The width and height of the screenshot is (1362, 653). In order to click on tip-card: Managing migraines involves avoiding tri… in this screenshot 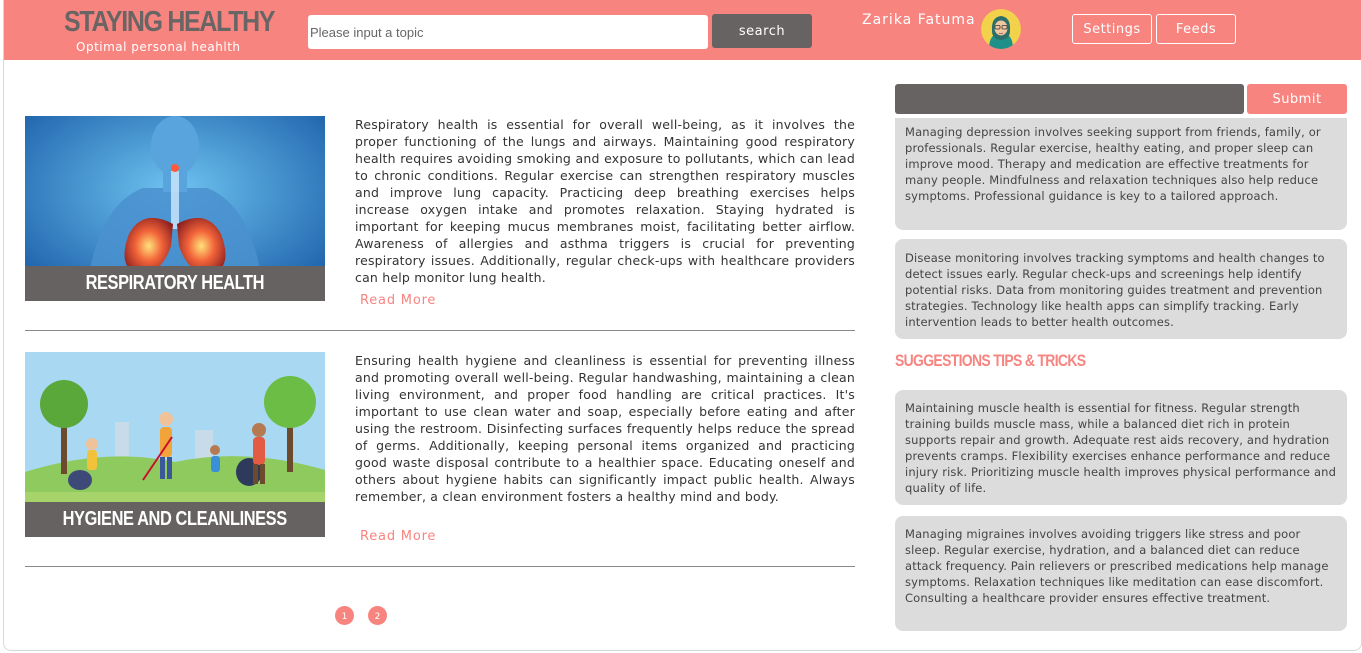, I will do `click(1121, 573)`.